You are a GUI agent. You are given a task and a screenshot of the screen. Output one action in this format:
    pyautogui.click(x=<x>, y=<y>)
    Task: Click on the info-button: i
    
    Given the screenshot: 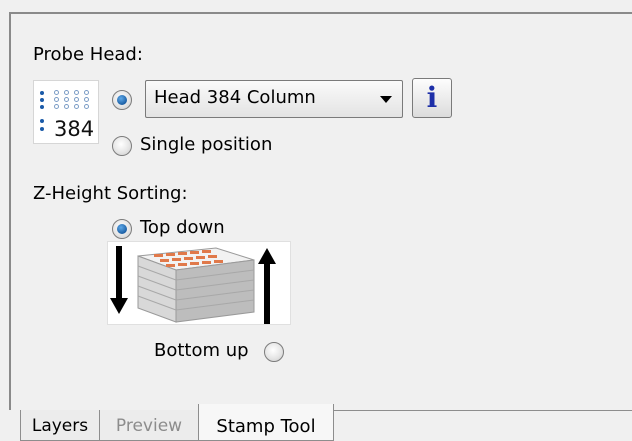 What is the action you would take?
    pyautogui.click(x=432, y=98)
    